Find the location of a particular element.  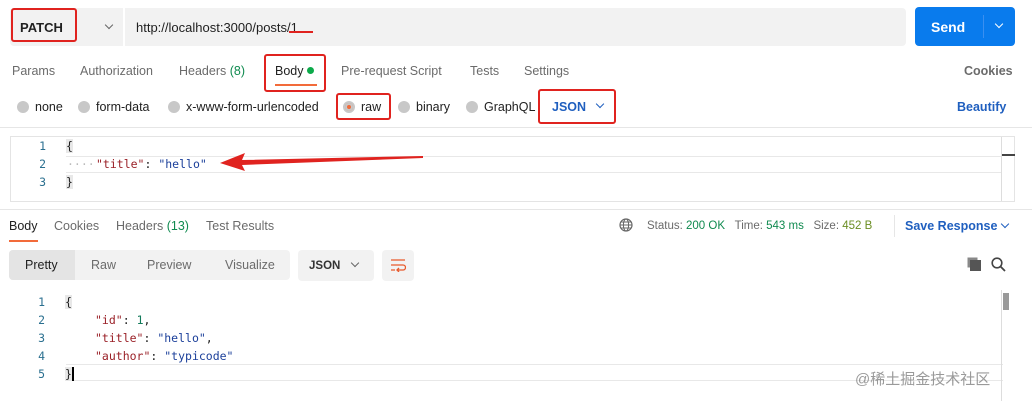

line-number: 5 is located at coordinates (41, 374).